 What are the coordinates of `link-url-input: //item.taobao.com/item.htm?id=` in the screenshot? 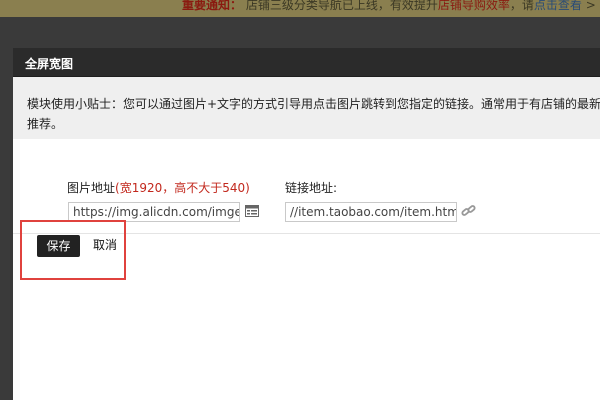 It's located at (371, 212).